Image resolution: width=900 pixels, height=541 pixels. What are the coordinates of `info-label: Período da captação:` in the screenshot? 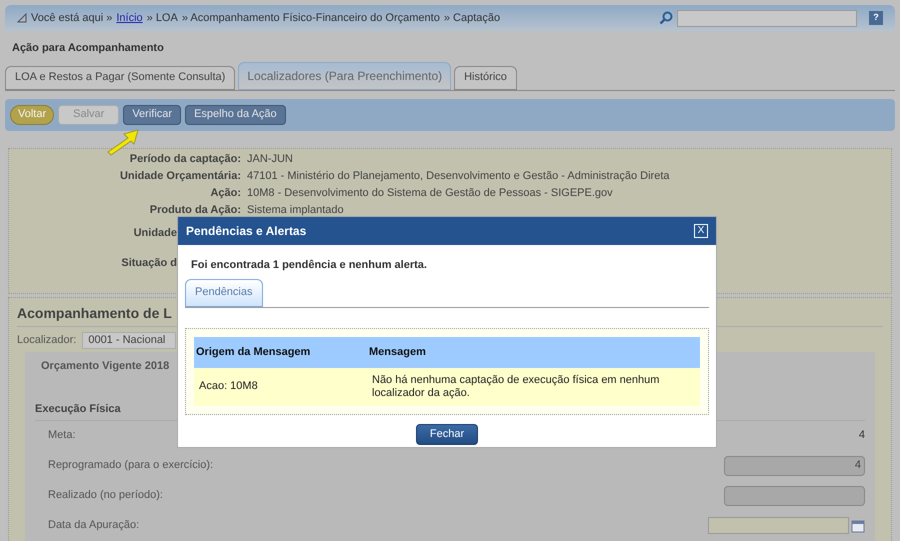 It's located at (185, 159).